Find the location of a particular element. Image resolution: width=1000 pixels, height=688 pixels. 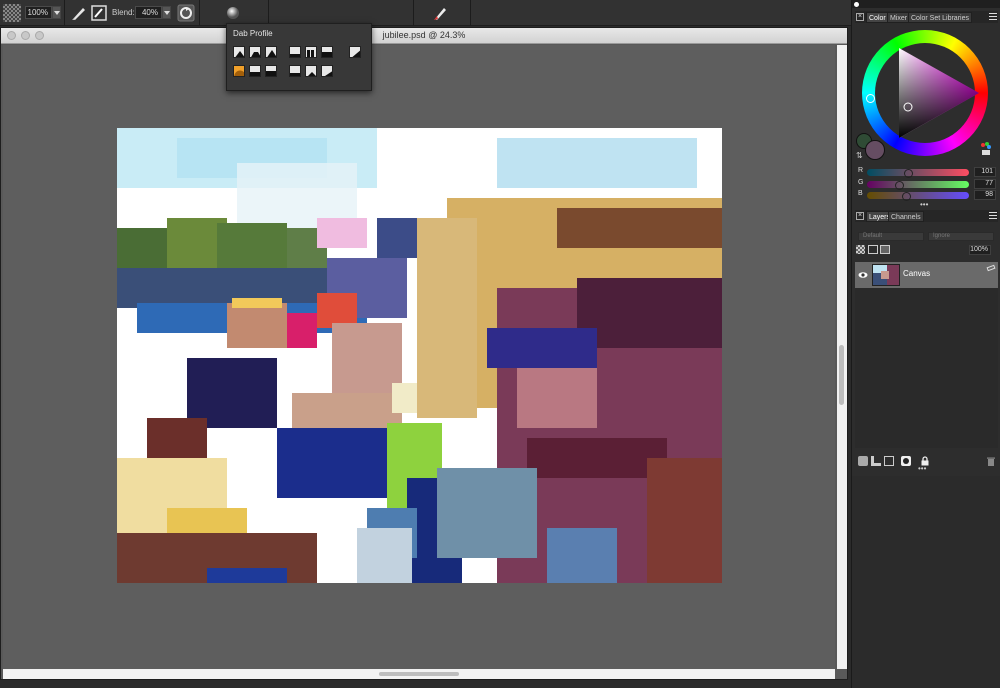

blue-slider-row: B 98 is located at coordinates (928, 195).